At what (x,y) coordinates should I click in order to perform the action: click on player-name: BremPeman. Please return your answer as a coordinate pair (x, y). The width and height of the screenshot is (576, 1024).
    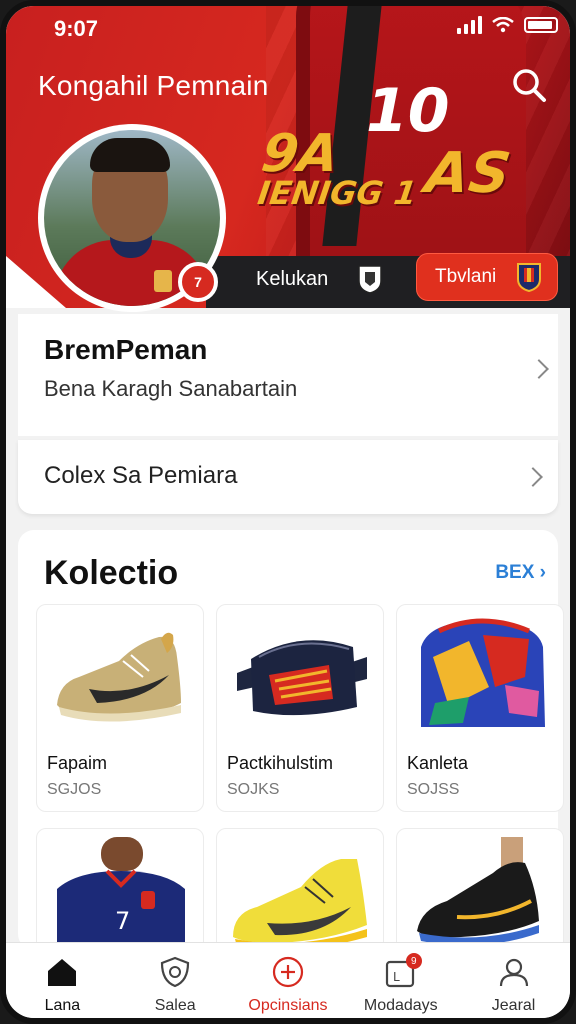
    Looking at the image, I should click on (126, 349).